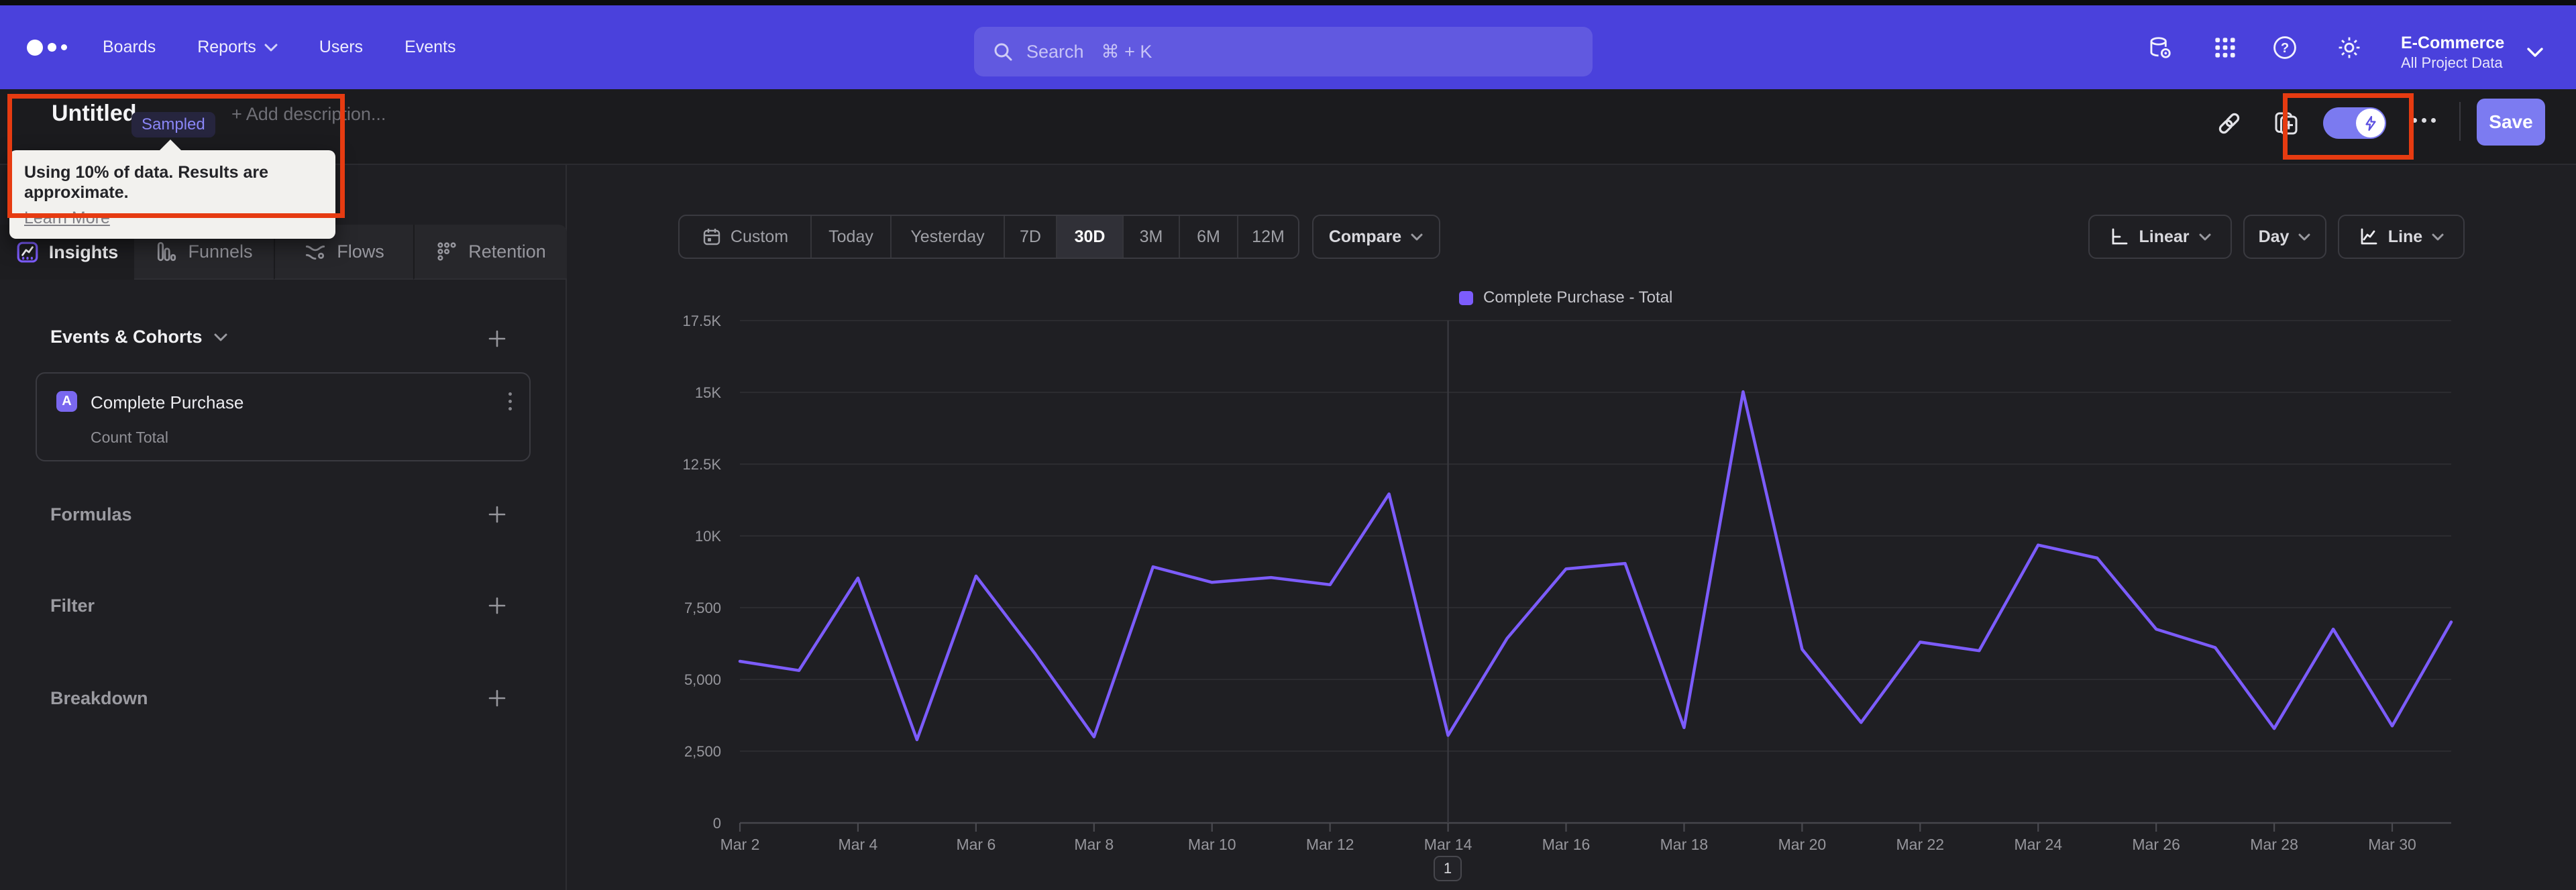  What do you see at coordinates (1283, 51) in the screenshot?
I see `search-input: Search ⌘ + K` at bounding box center [1283, 51].